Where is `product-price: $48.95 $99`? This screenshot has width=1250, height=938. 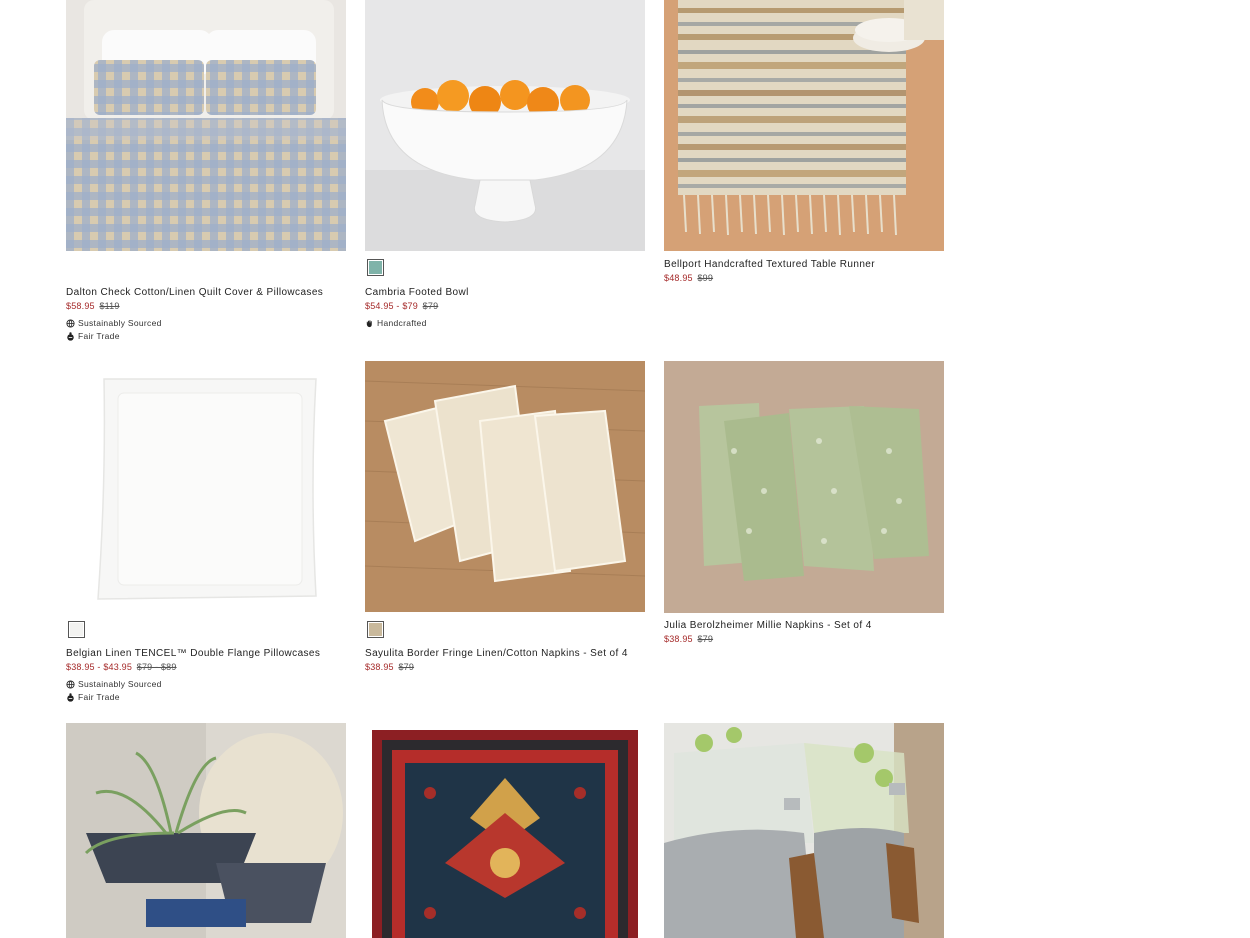
product-price: $48.95 $99 is located at coordinates (688, 278).